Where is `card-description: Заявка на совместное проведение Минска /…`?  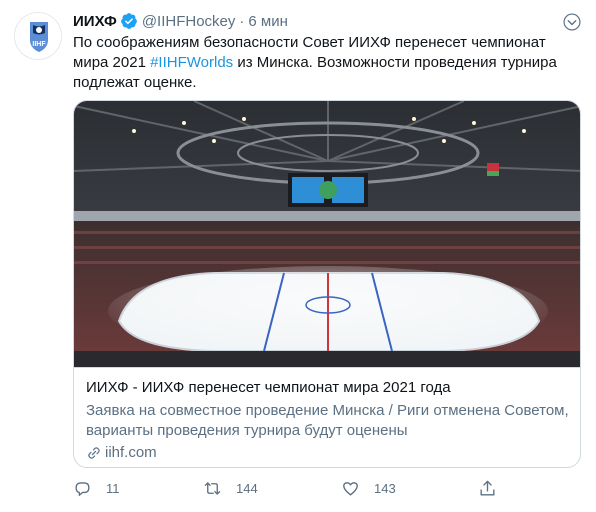
card-description: Заявка на совместное проведение Минска /… is located at coordinates (327, 420).